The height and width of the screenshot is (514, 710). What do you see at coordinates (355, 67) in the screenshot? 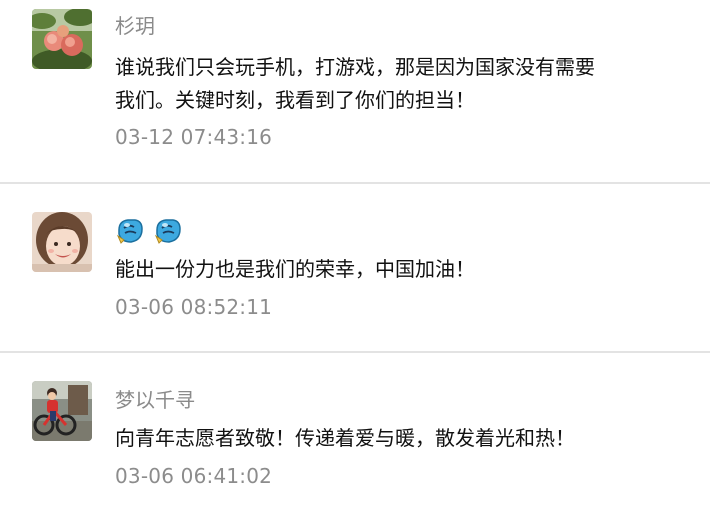
I see `comment-text-line: 谁说我们只会玩手机，打游戏，那是因为国家没有需要` at bounding box center [355, 67].